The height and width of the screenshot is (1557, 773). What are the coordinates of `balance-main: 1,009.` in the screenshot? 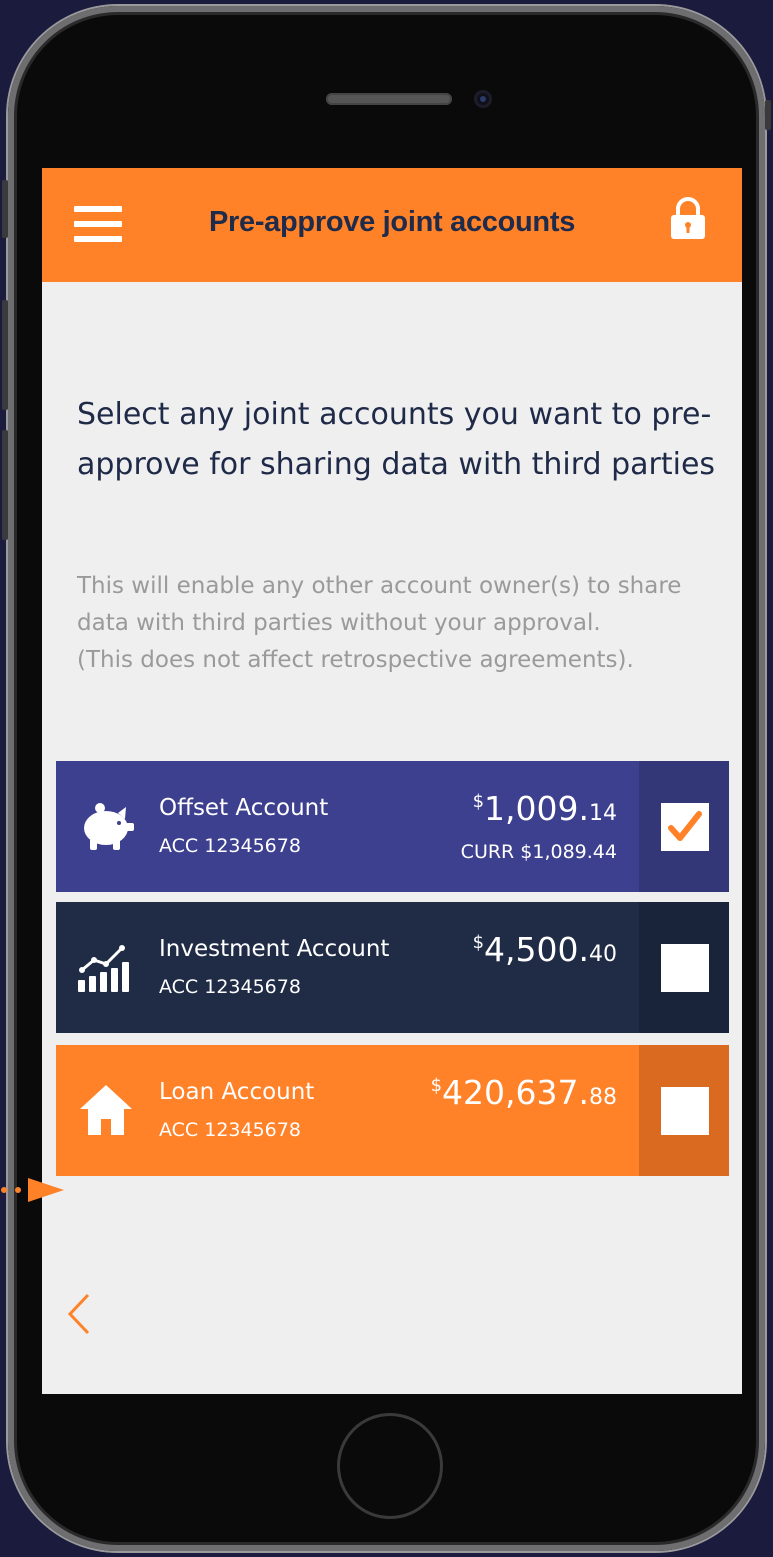 It's located at (536, 808).